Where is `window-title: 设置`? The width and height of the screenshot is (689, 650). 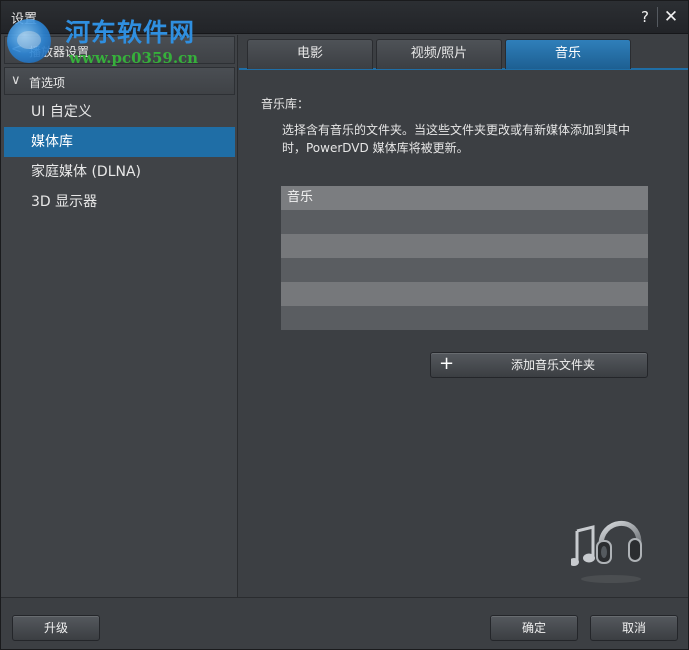 window-title: 设置 is located at coordinates (24, 19).